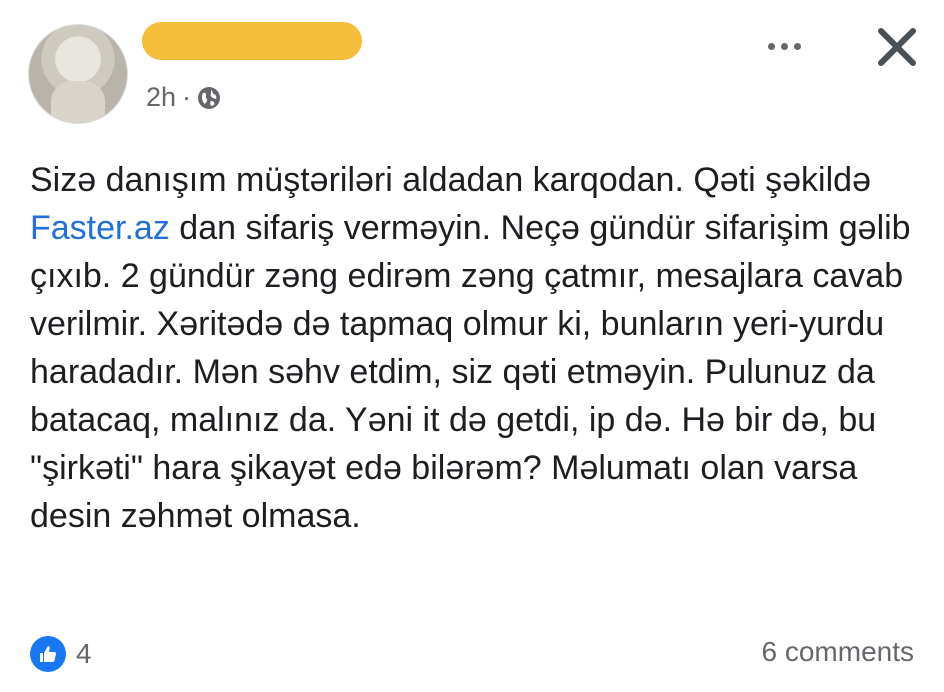 The height and width of the screenshot is (692, 944). I want to click on globe-icon, so click(209, 97).